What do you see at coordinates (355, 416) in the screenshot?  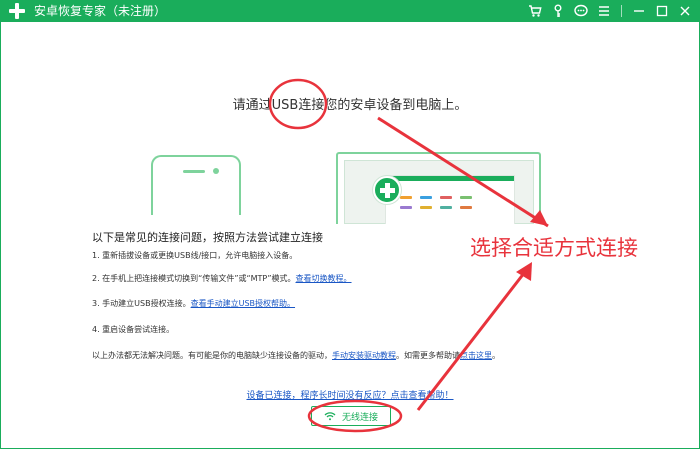 I see `wireless-highlight-circle` at bounding box center [355, 416].